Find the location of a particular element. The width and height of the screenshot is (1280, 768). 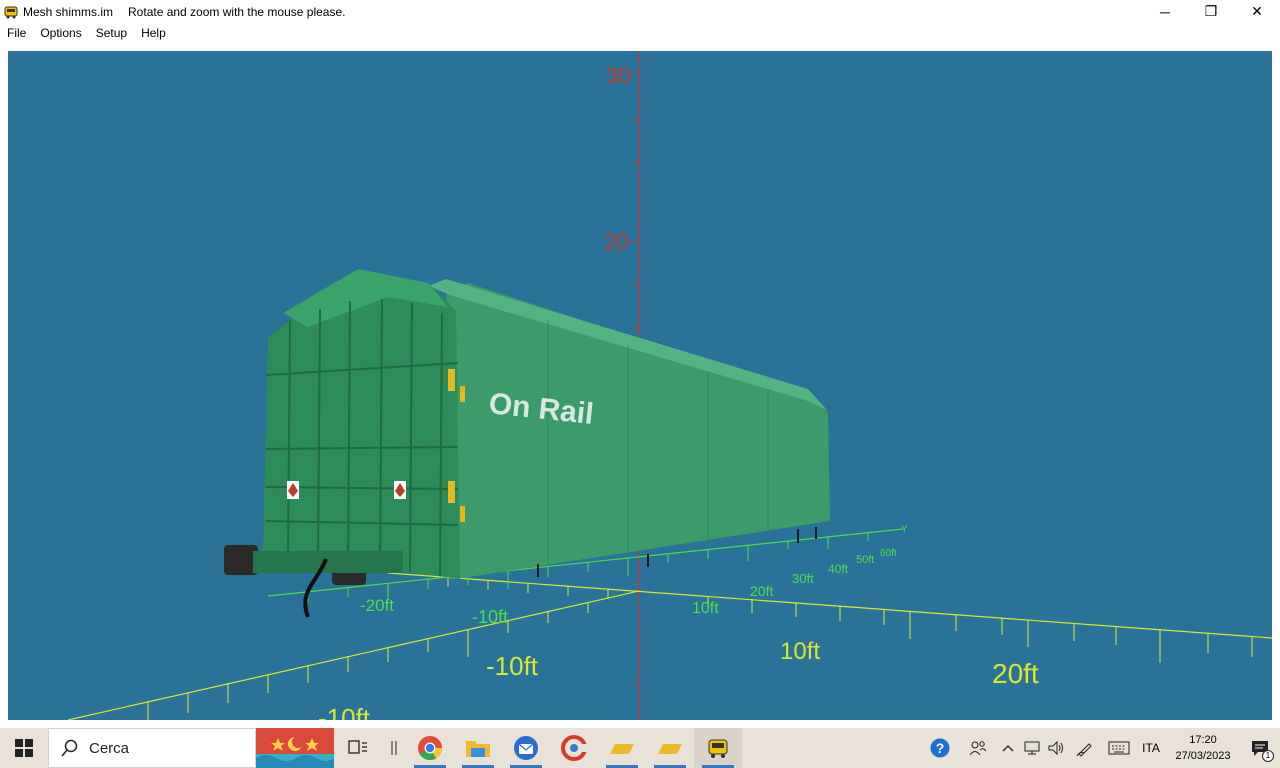

buffer-beam is located at coordinates (328, 562).